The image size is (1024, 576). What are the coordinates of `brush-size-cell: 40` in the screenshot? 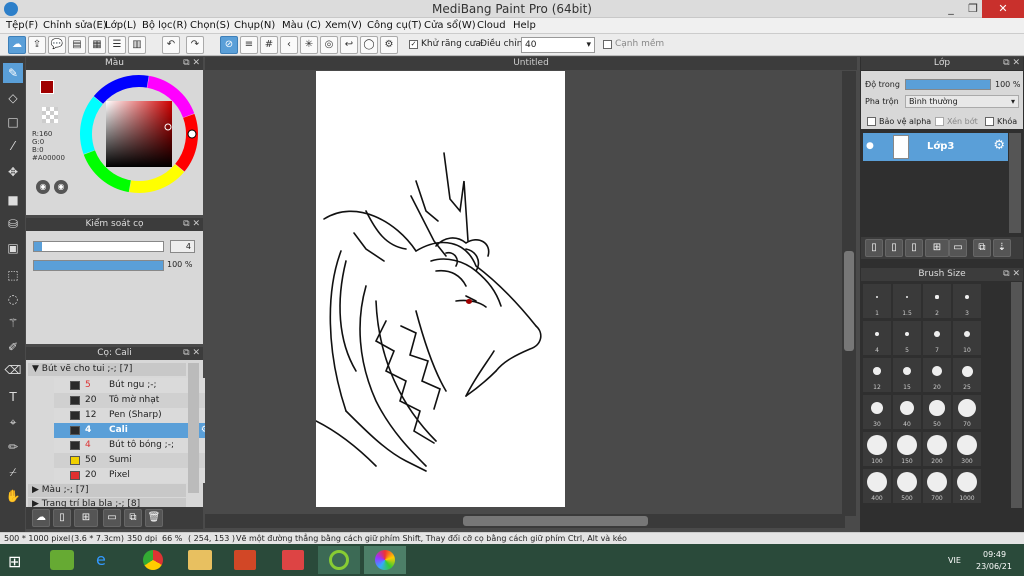 It's located at (907, 412).